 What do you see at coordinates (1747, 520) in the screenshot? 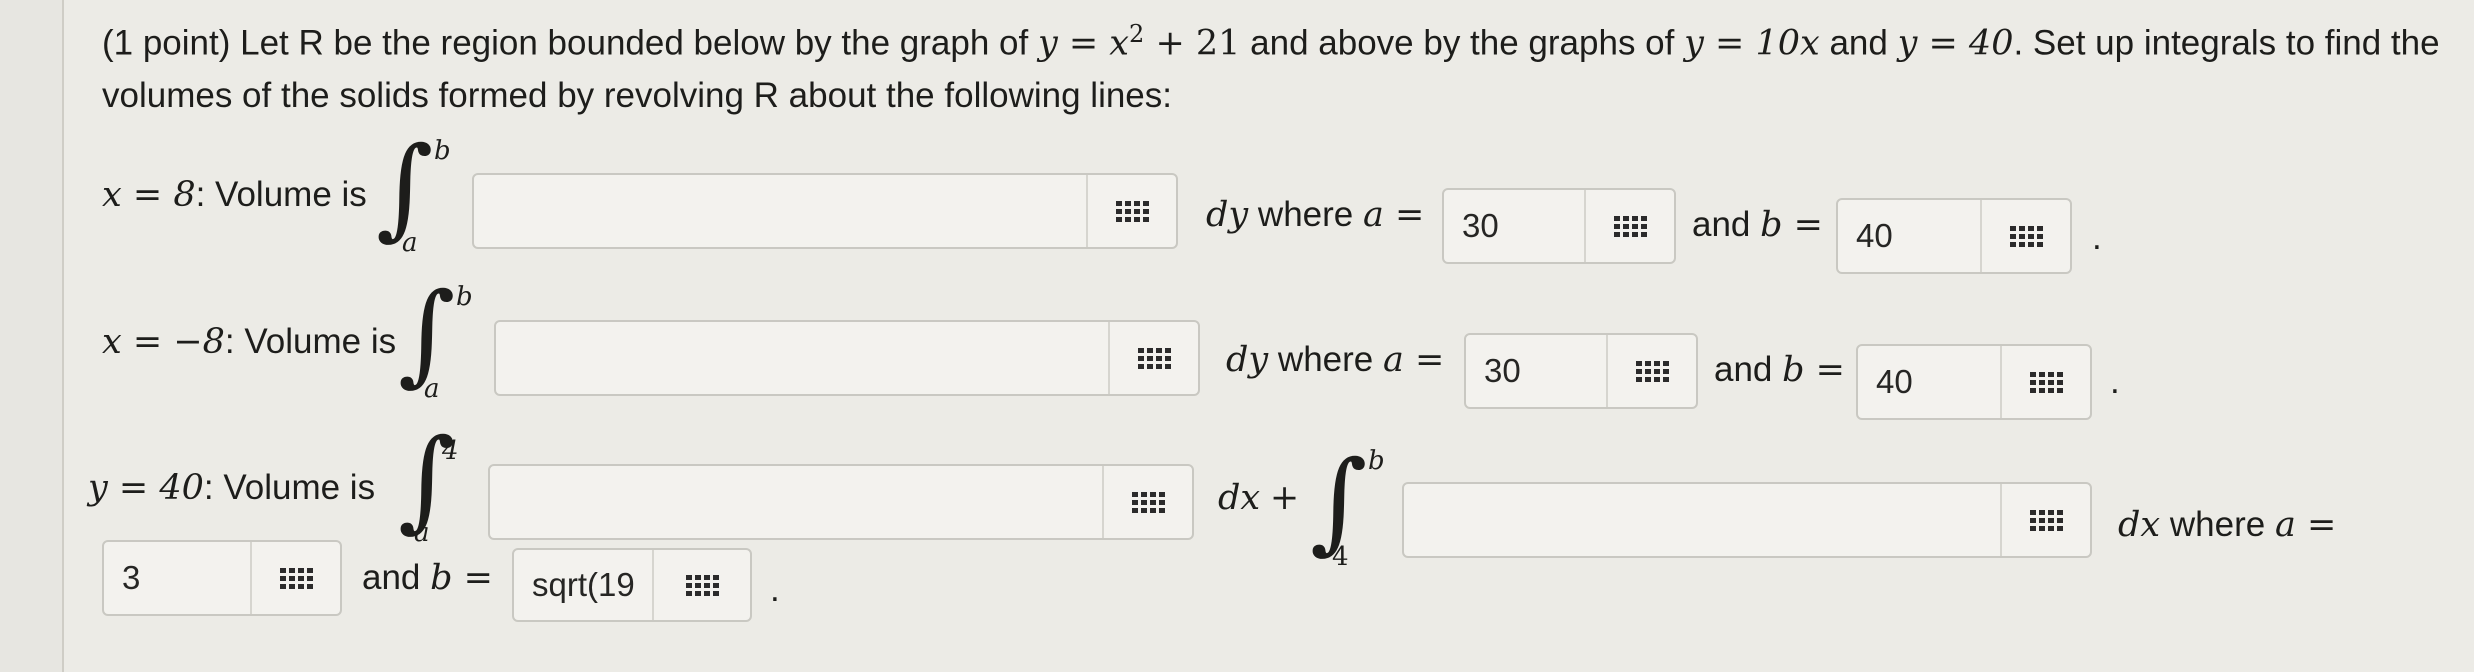
I see `row3-integrand2-input` at bounding box center [1747, 520].